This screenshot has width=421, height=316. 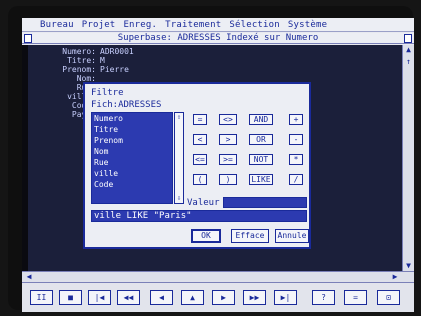 What do you see at coordinates (250, 236) in the screenshot?
I see `efface-button: Efface` at bounding box center [250, 236].